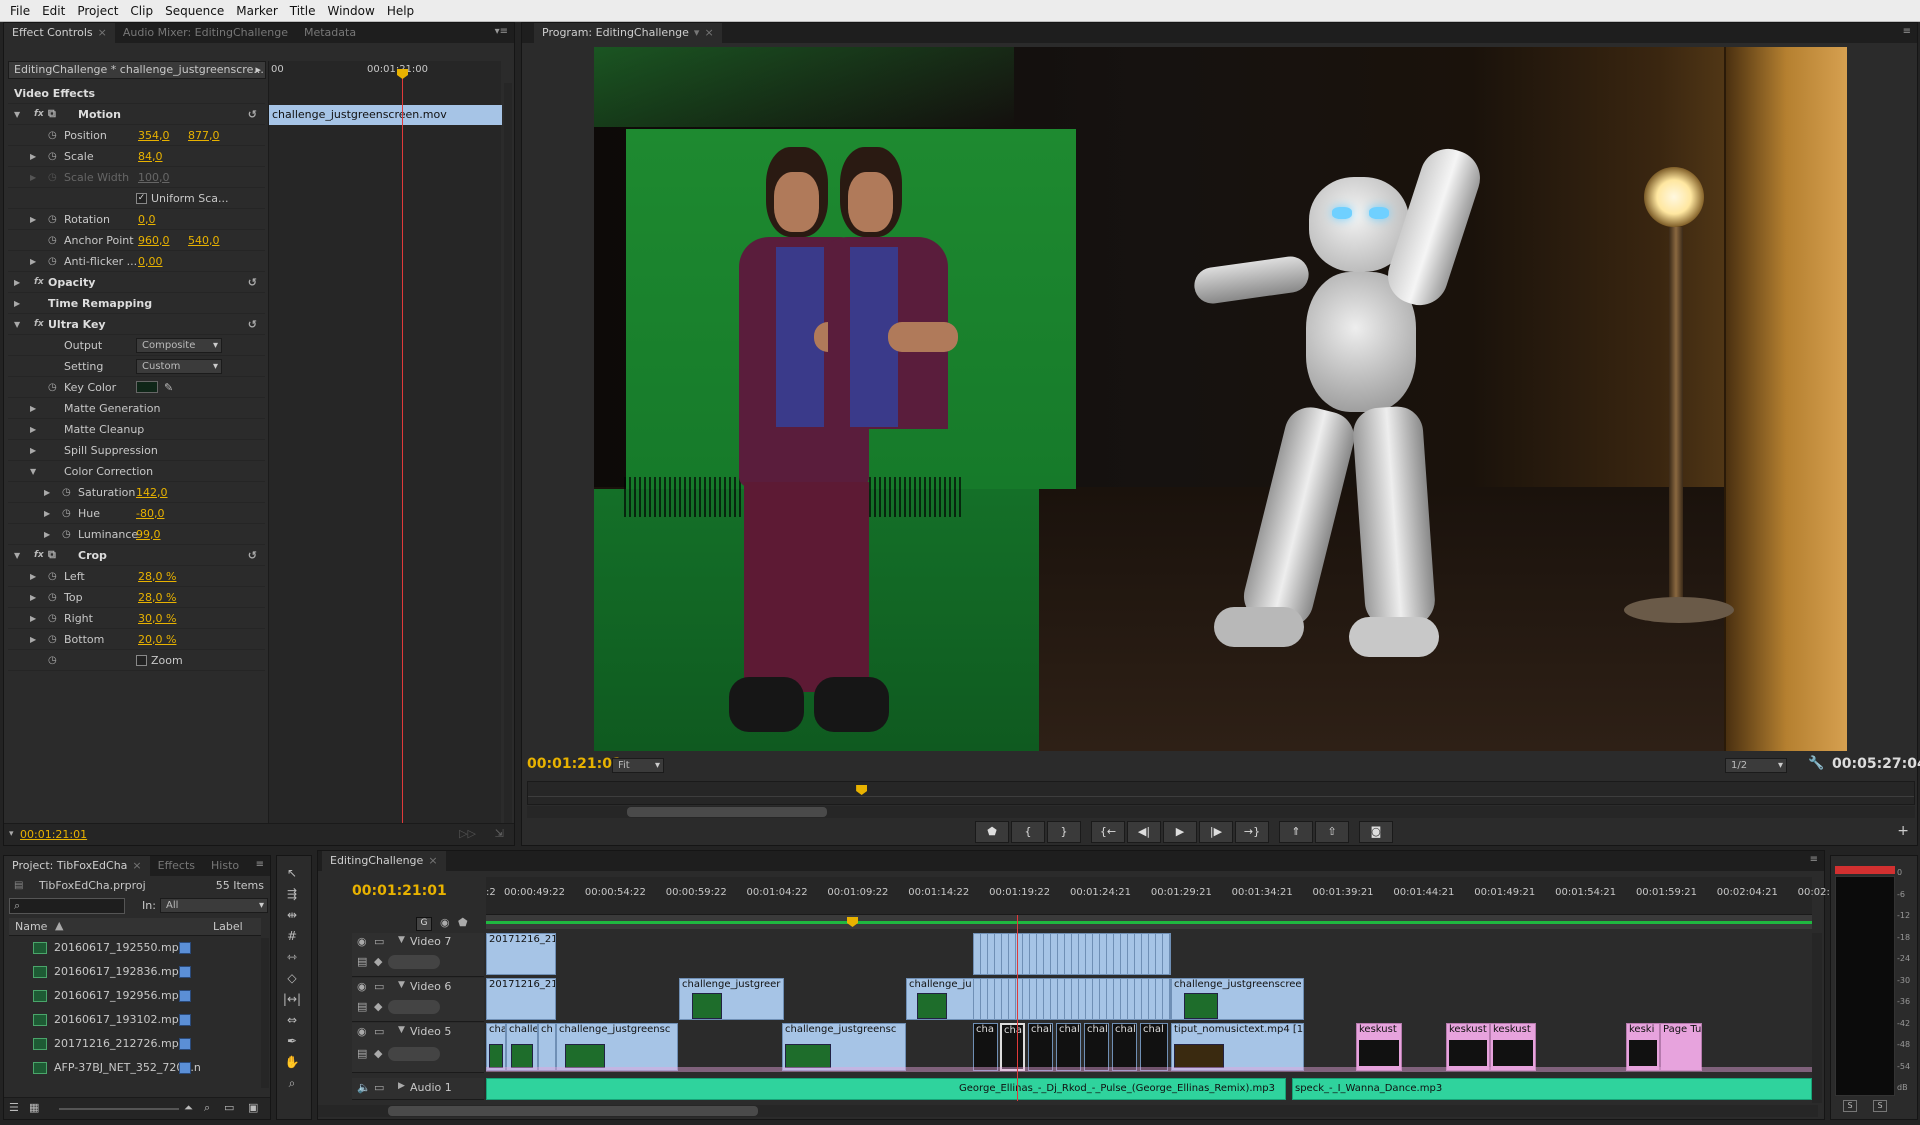 This screenshot has height=1125, width=1920. What do you see at coordinates (424, 924) in the screenshot?
I see `snap-icon: G` at bounding box center [424, 924].